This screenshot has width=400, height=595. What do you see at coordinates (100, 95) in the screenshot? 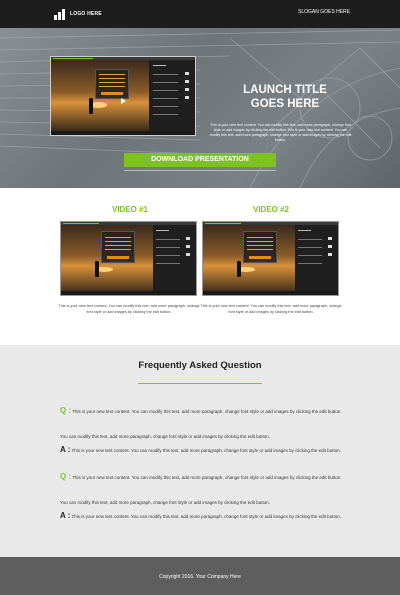
I see `video-thumbnail` at bounding box center [100, 95].